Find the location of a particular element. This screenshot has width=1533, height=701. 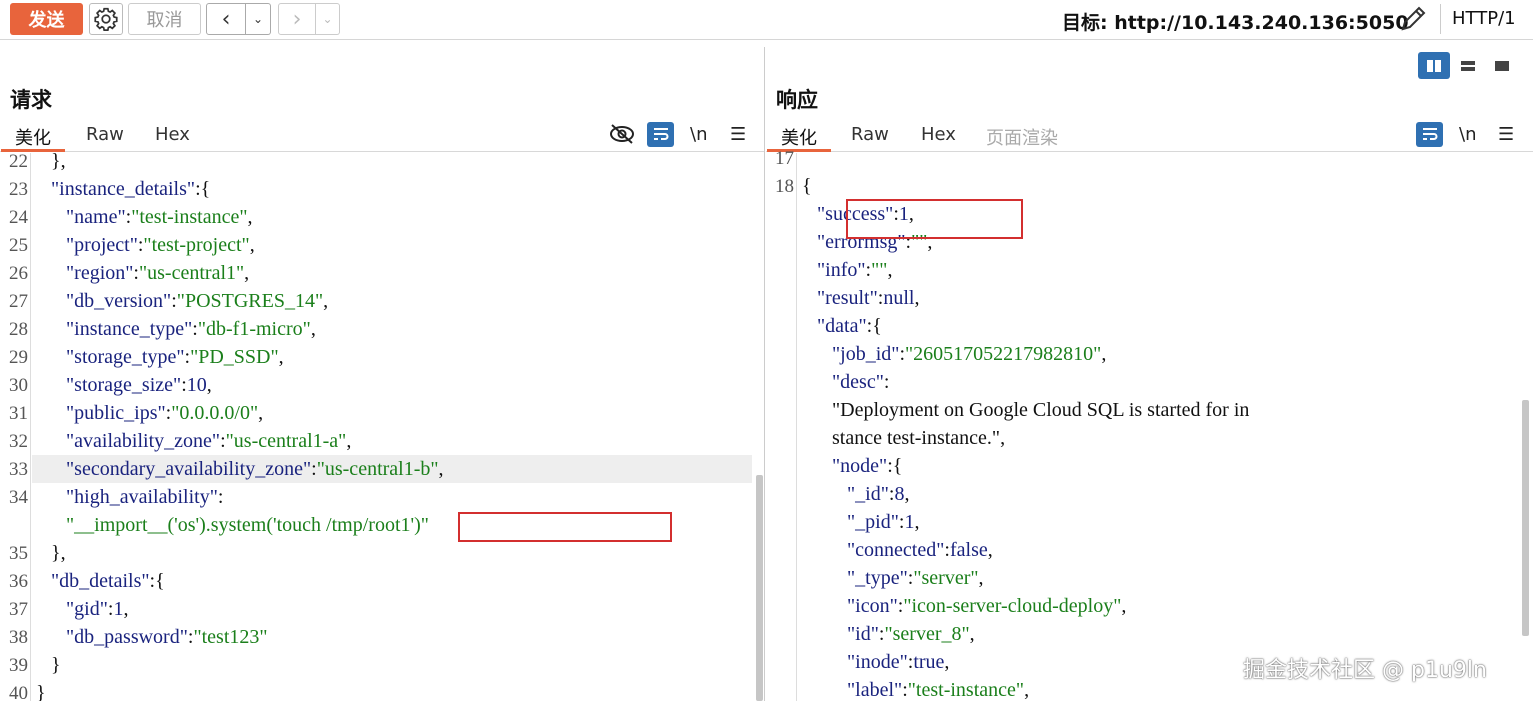

code-line: stance test-instance.", is located at coordinates (904, 438).